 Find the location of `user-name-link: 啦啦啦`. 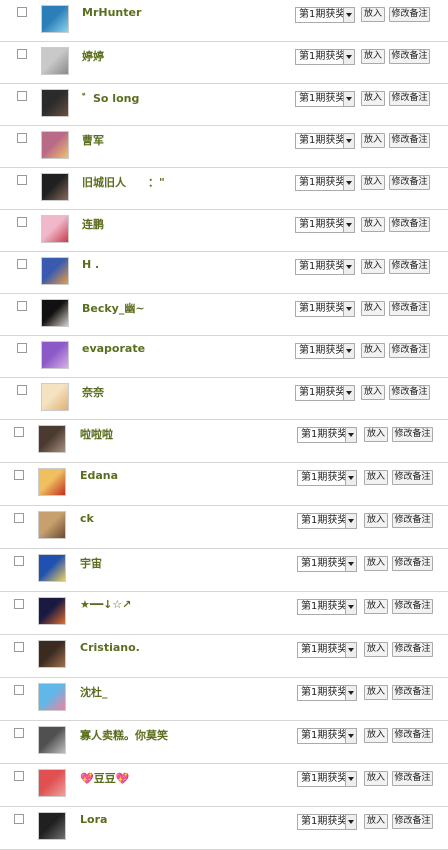

user-name-link: 啦啦啦 is located at coordinates (96, 434).